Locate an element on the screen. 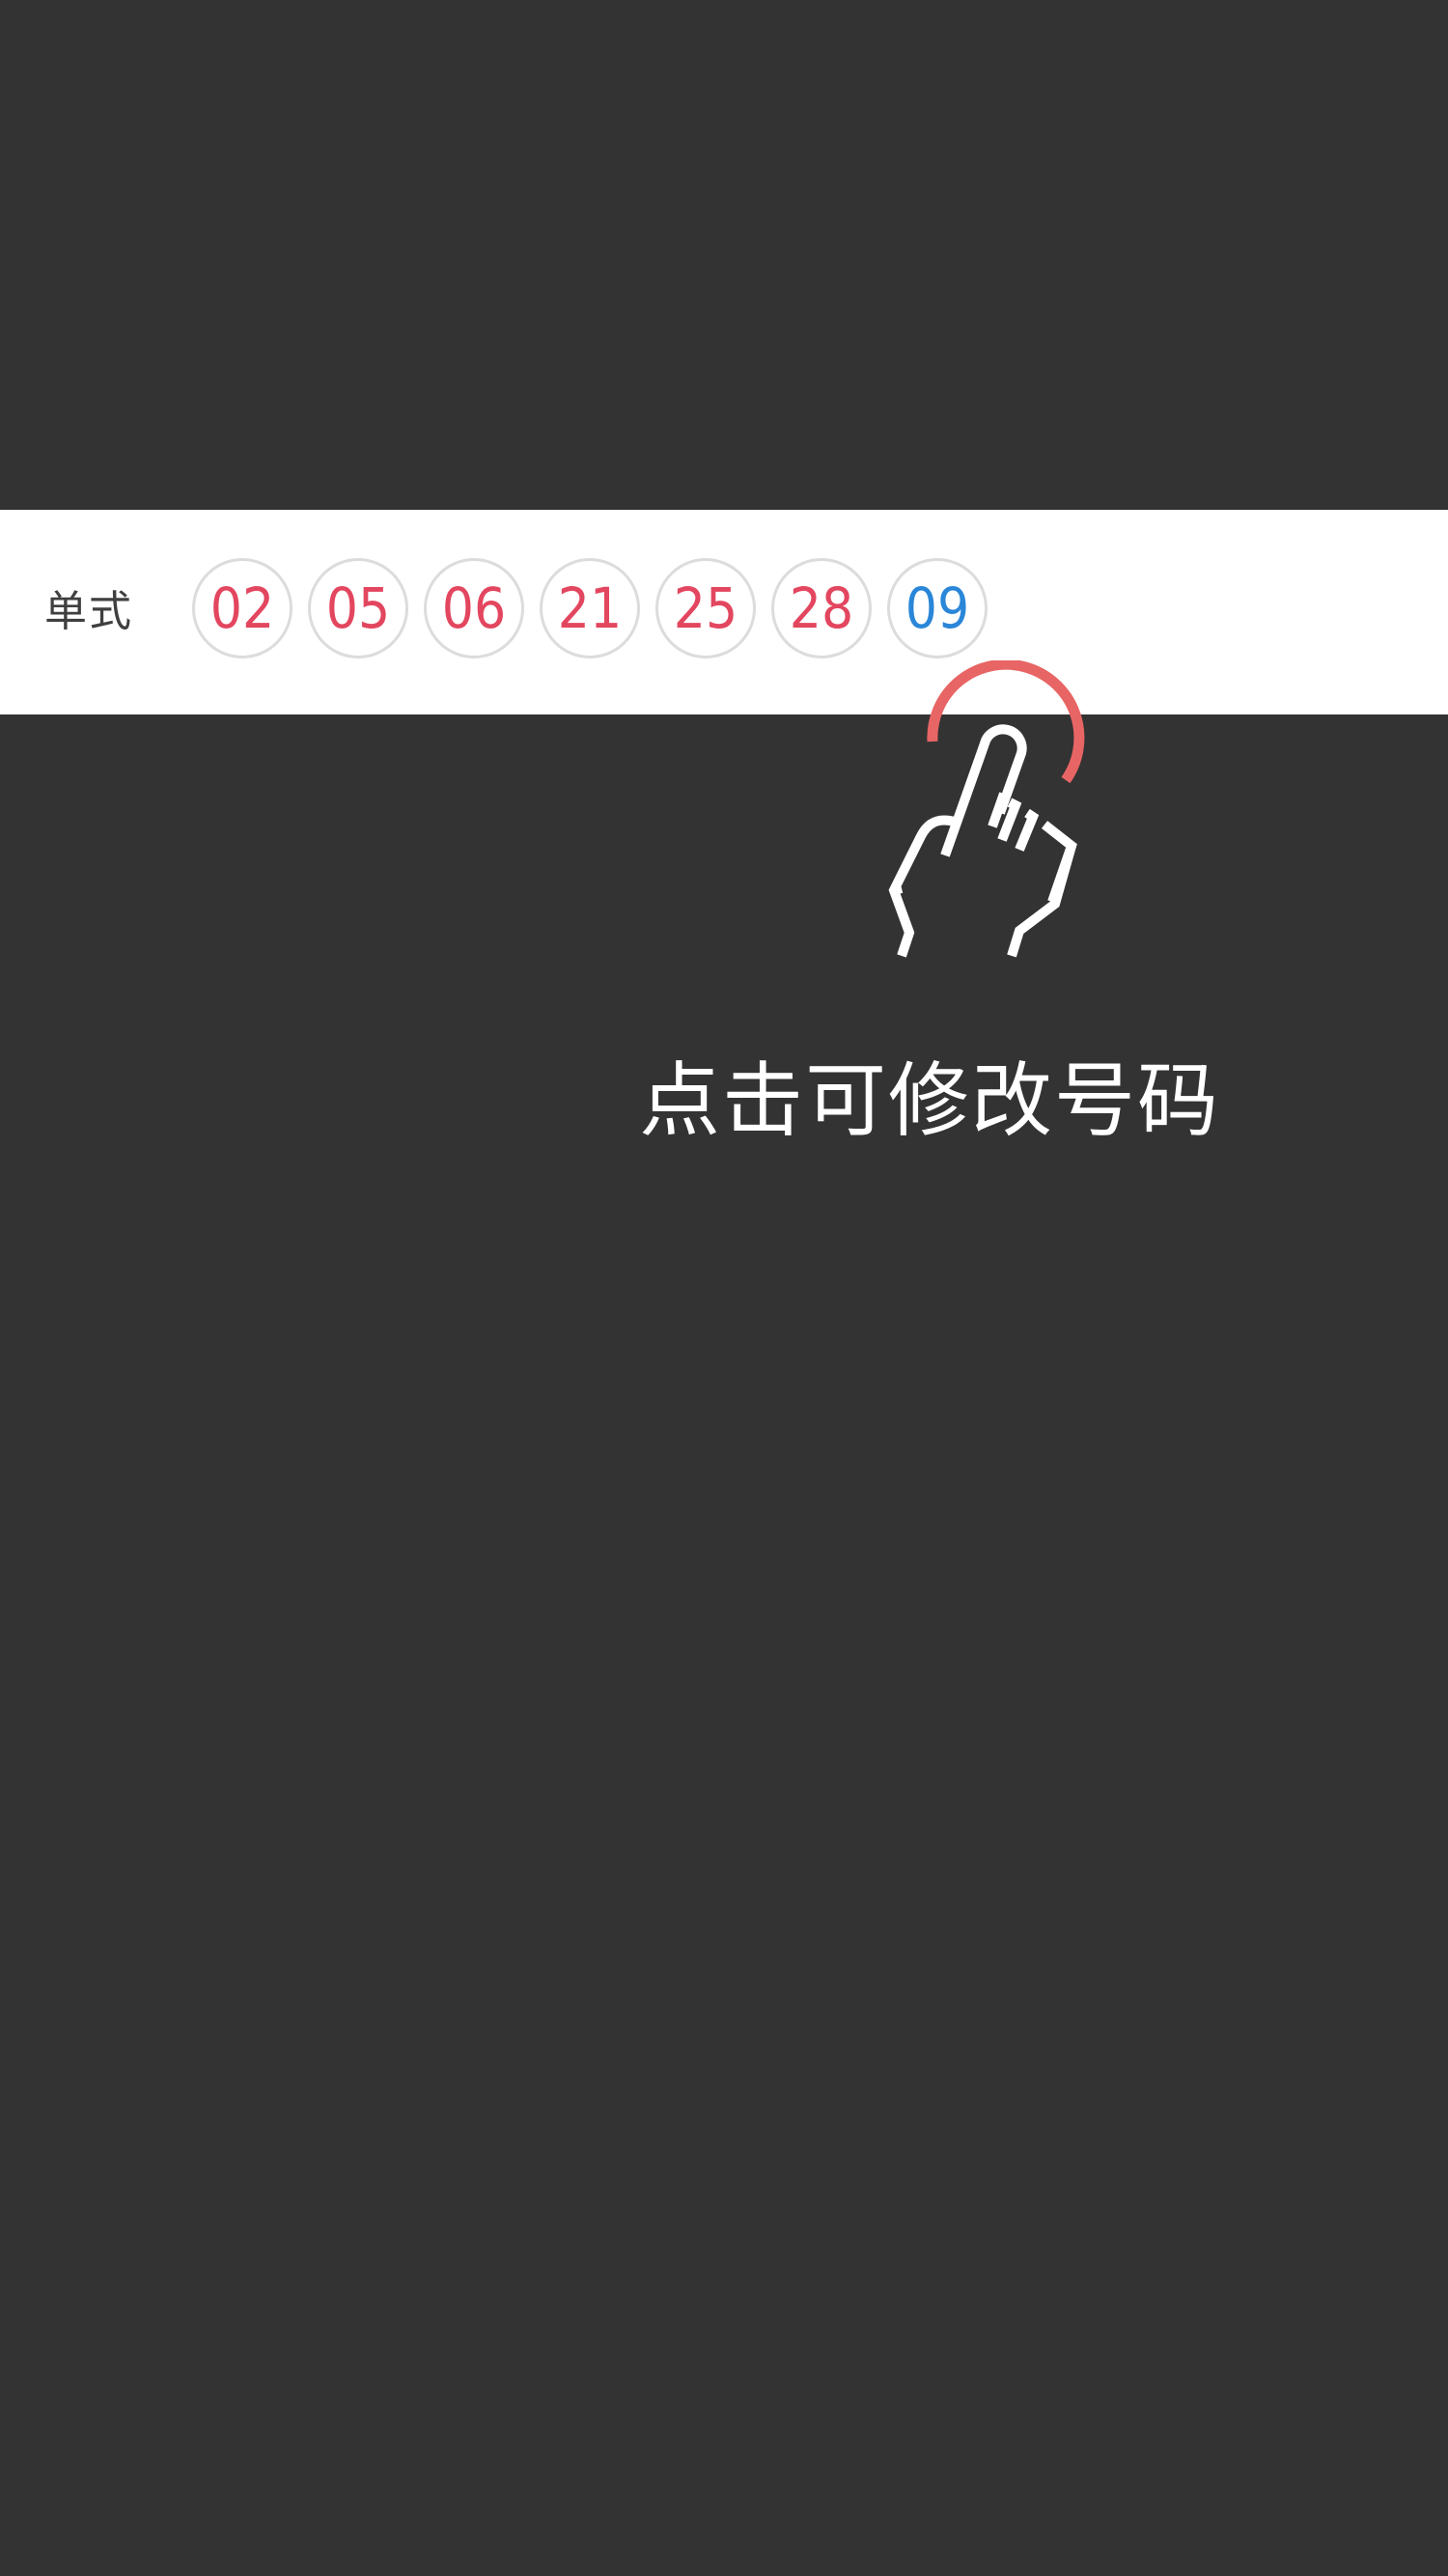  tap-hand-icon is located at coordinates (994, 833).